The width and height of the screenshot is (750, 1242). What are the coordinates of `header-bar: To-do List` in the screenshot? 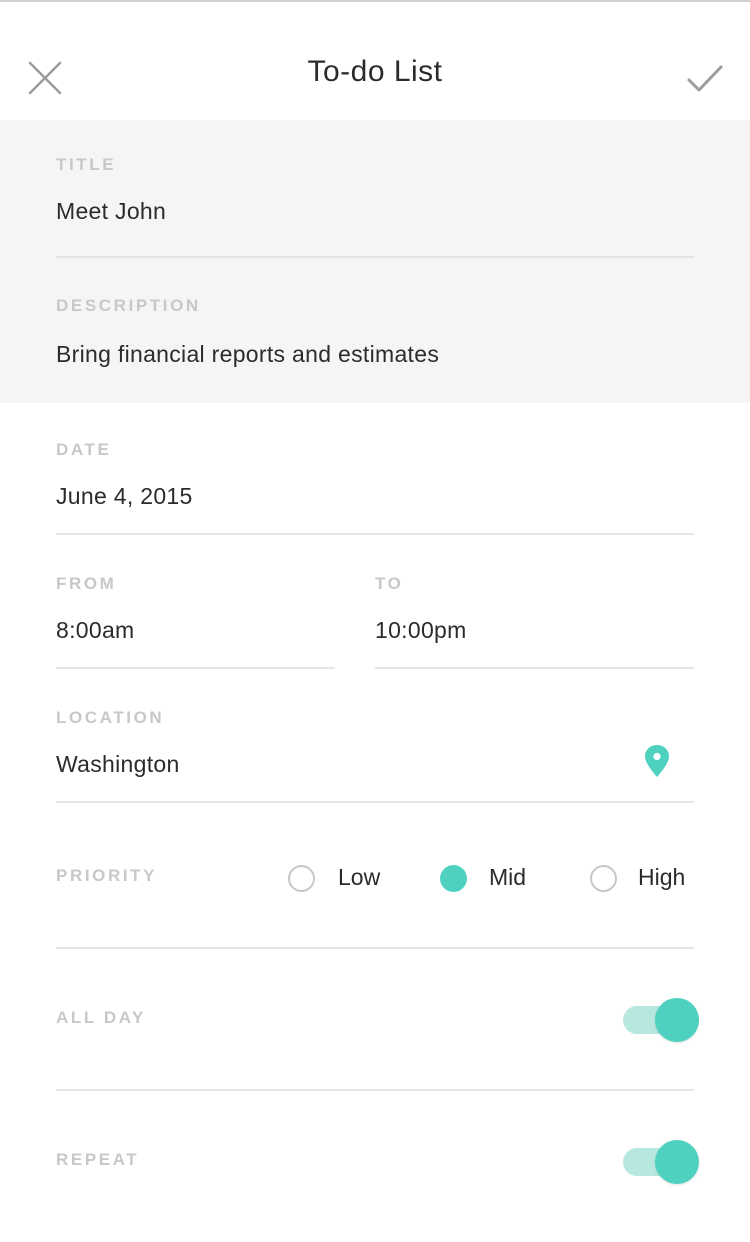 It's located at (375, 61).